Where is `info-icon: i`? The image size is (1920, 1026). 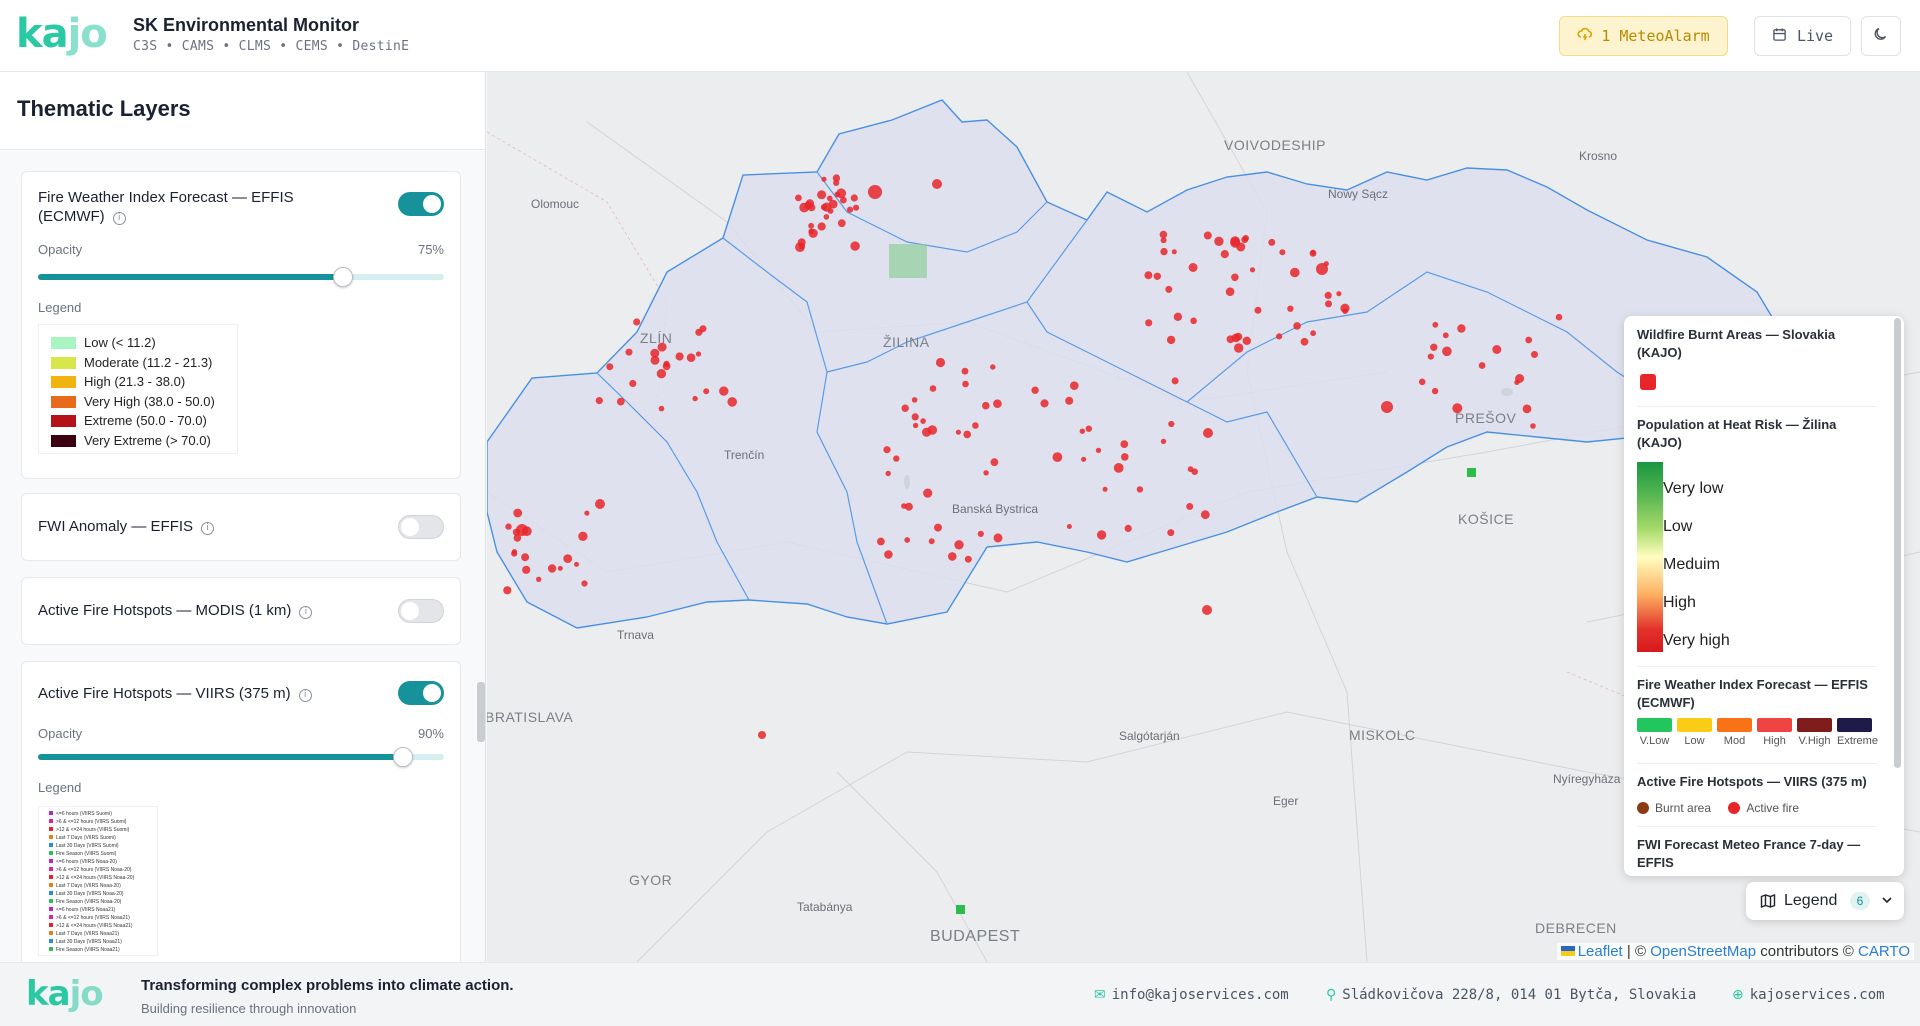
info-icon: i is located at coordinates (306, 612).